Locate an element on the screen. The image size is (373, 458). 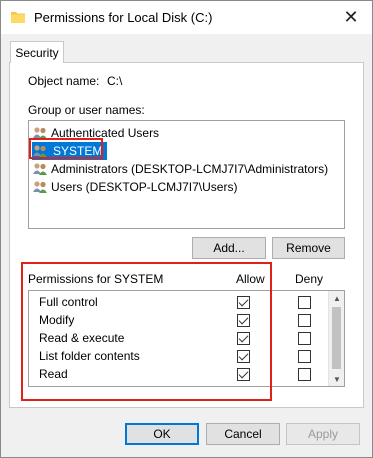
scroll-thumb is located at coordinates (336, 338).